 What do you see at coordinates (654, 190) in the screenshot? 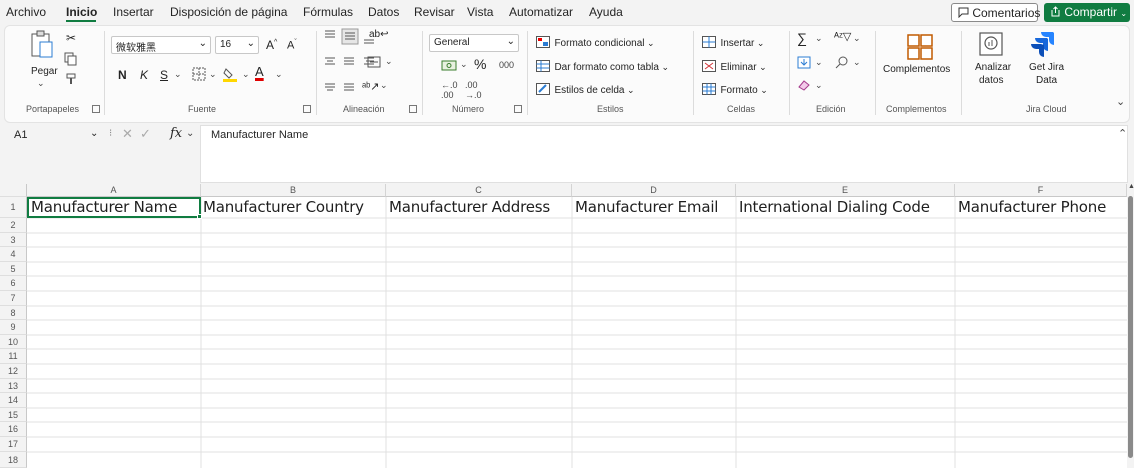
I see `column-header-d: D` at bounding box center [654, 190].